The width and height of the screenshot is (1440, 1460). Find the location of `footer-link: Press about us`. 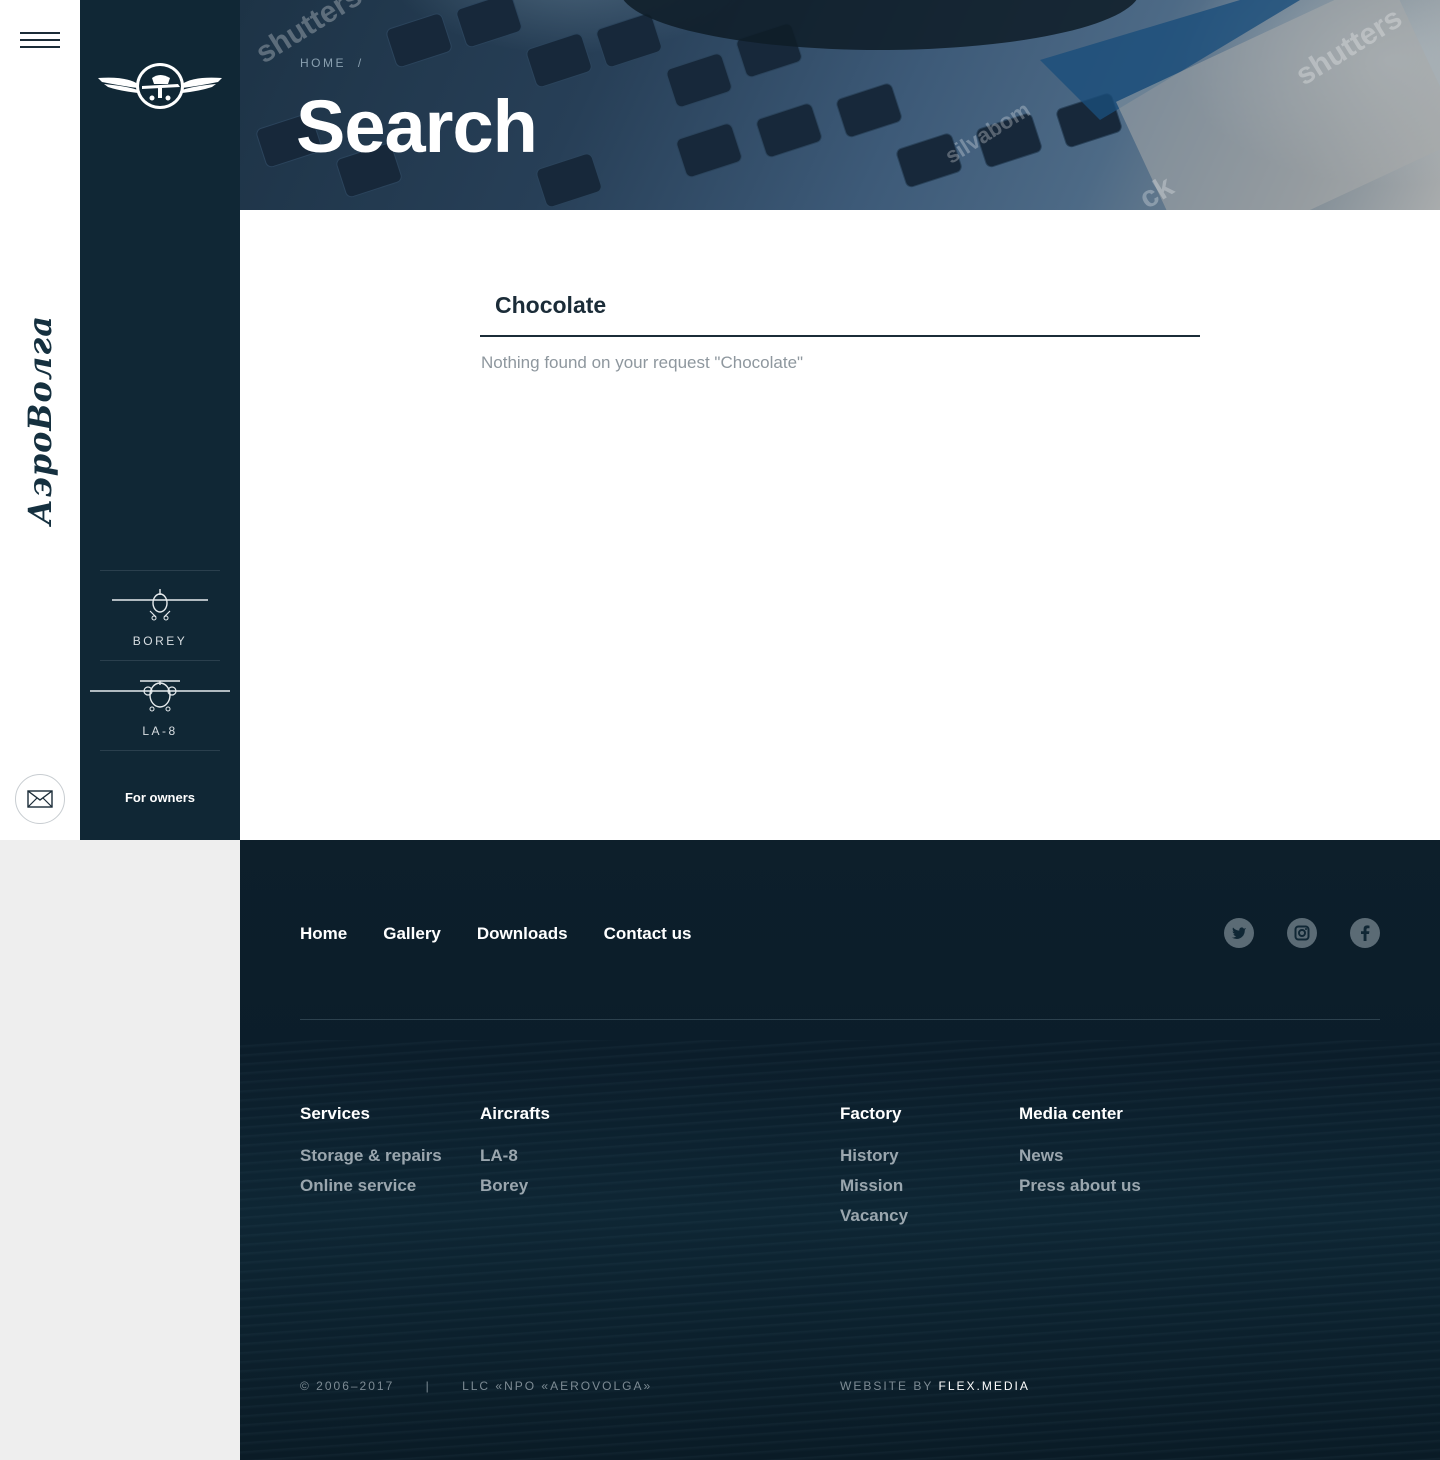

footer-link: Press about us is located at coordinates (1080, 1186).